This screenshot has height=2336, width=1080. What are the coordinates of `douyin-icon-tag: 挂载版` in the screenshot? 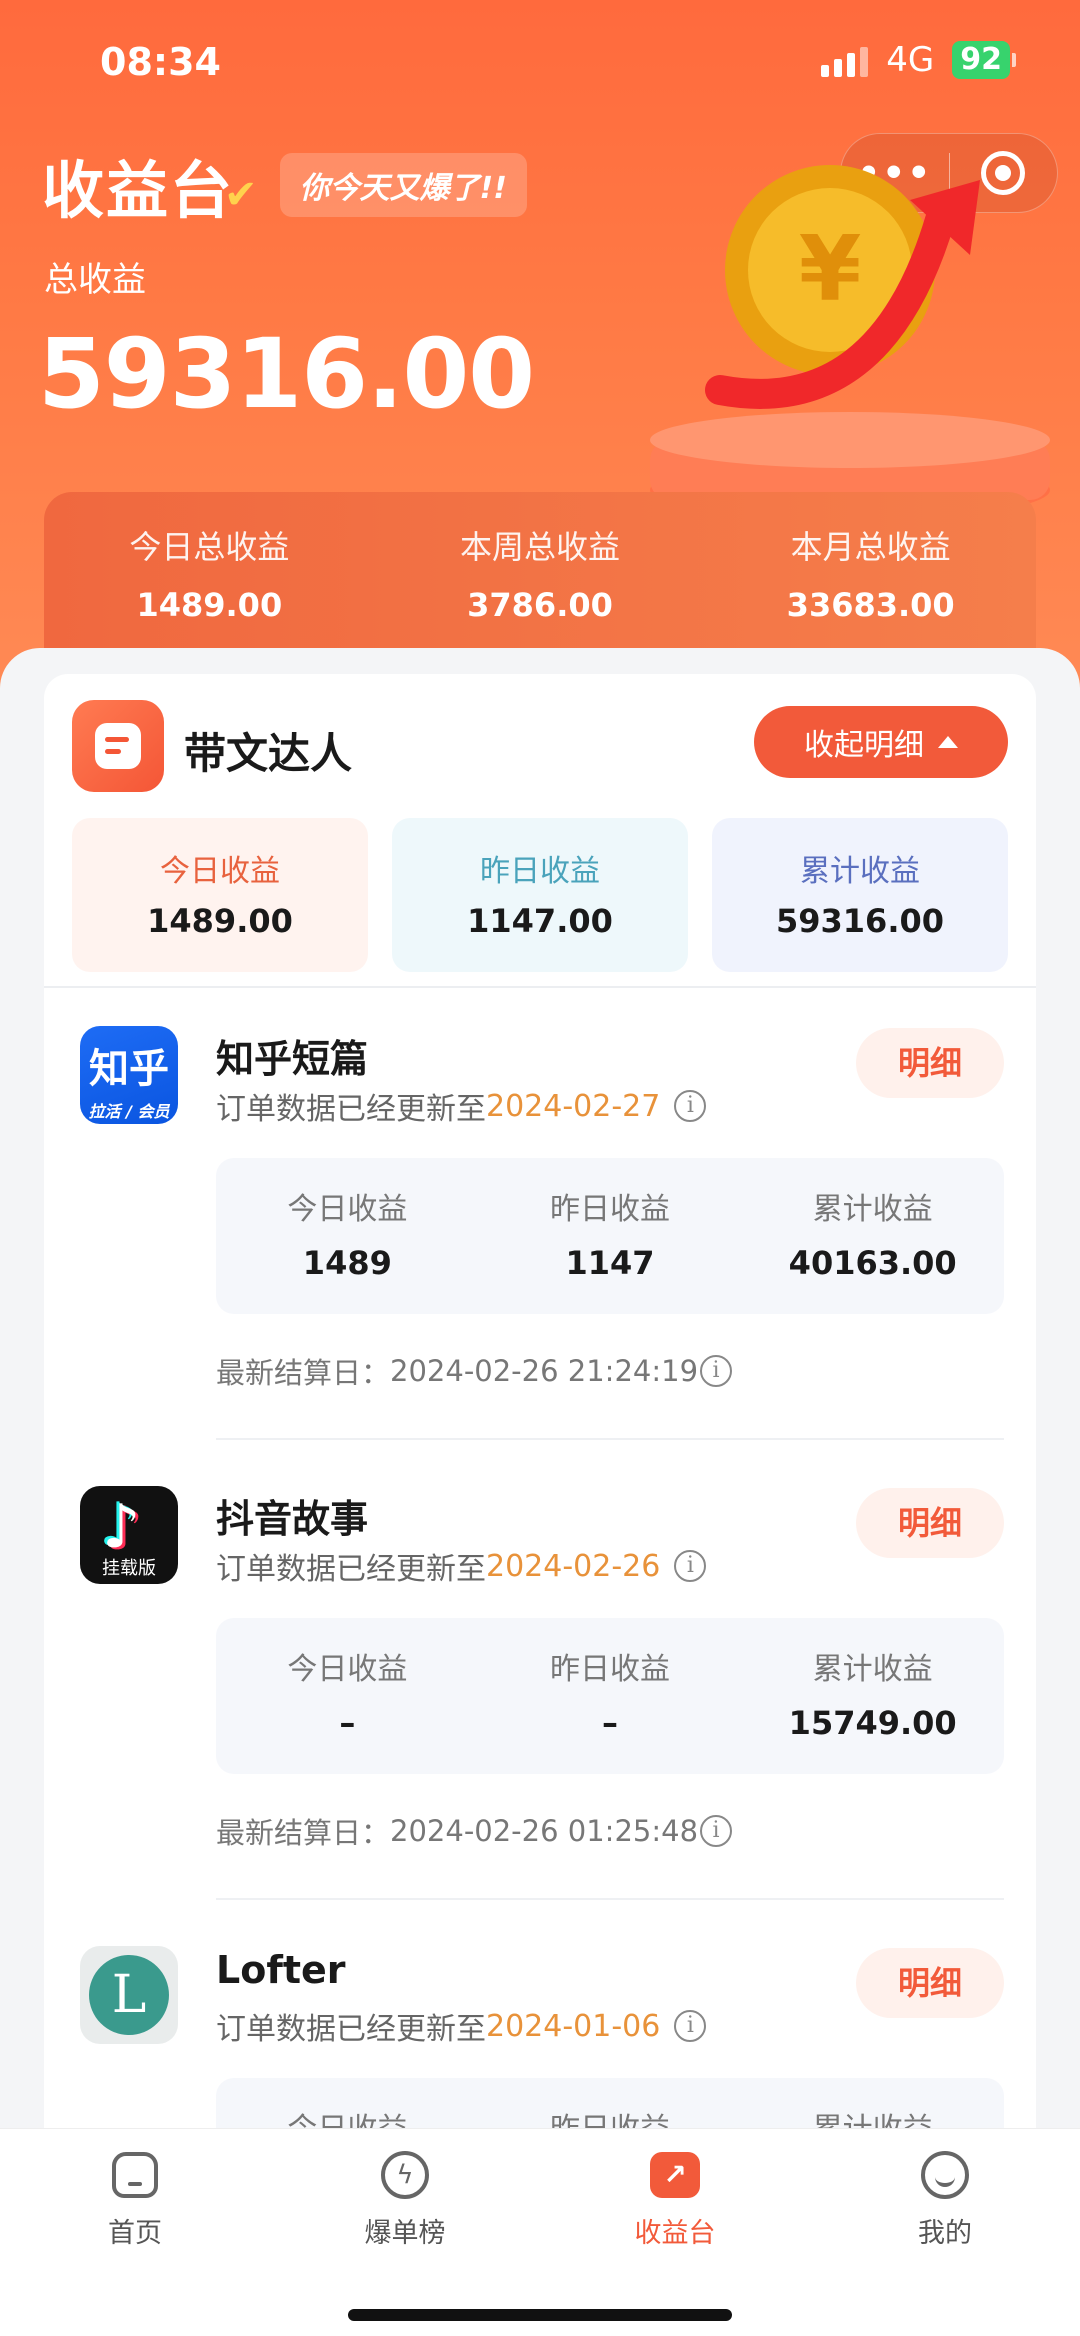 It's located at (129, 1568).